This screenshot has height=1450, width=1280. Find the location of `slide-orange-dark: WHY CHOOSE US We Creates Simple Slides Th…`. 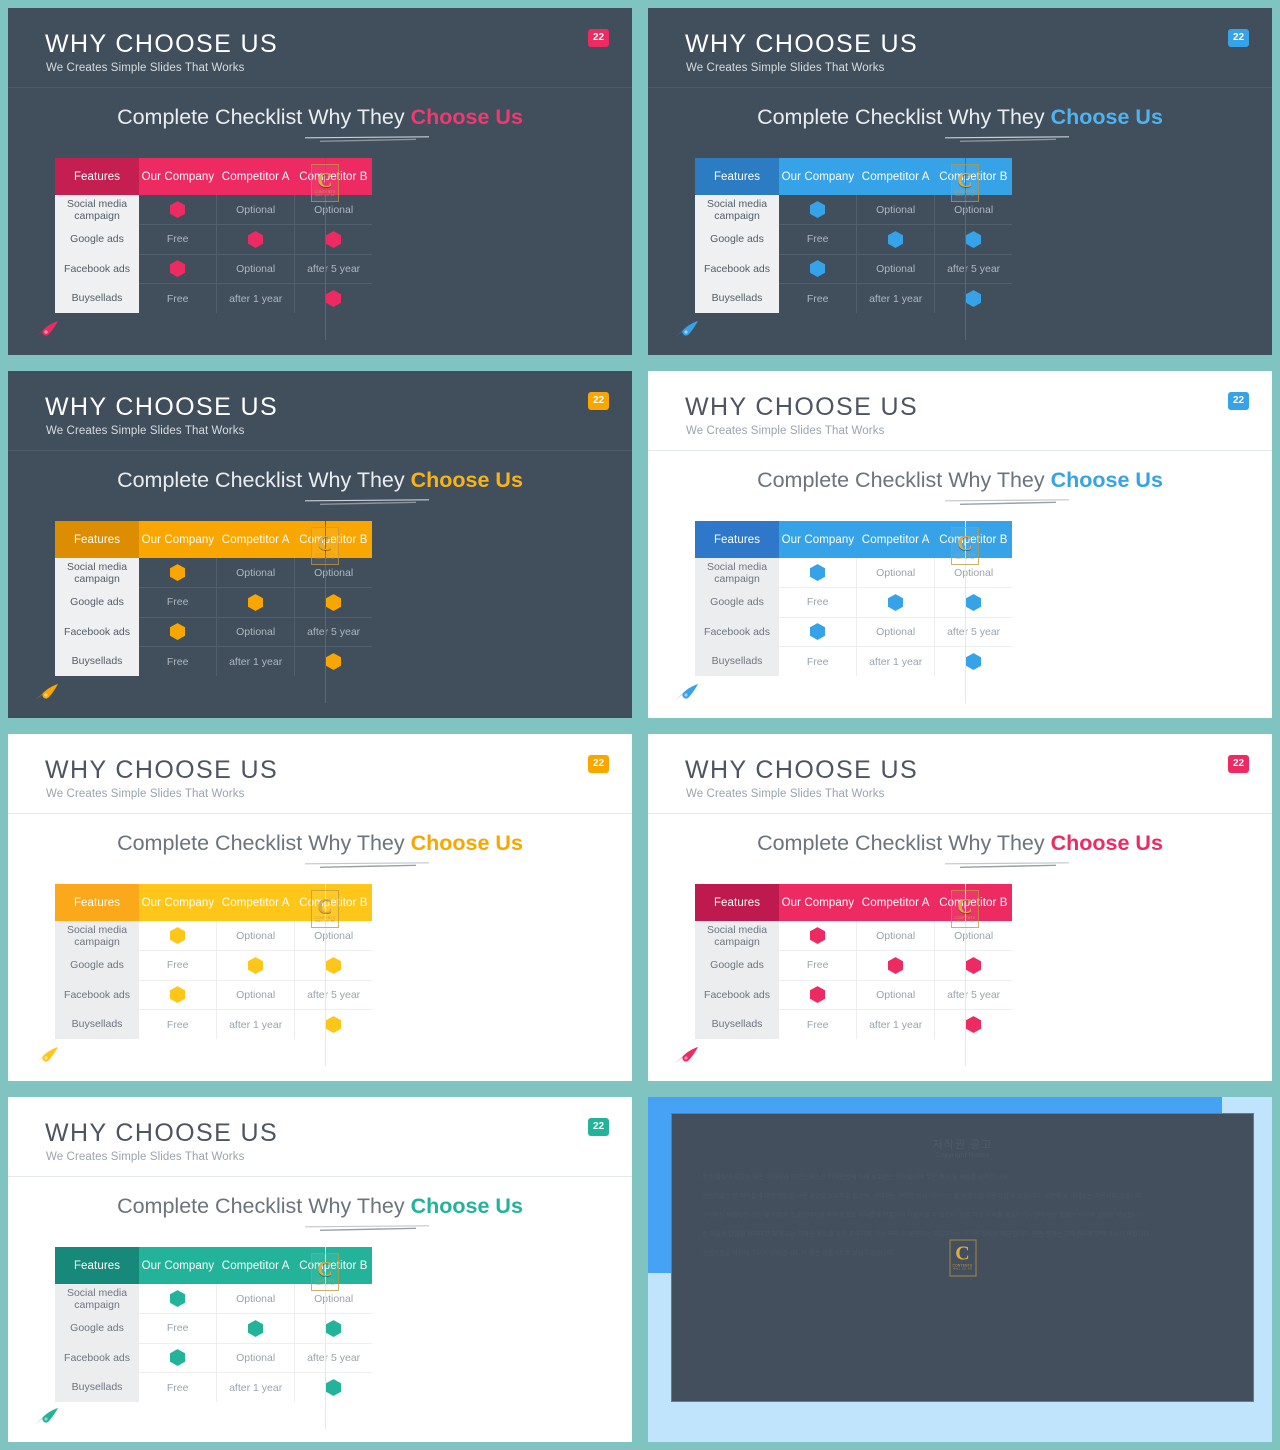

slide-orange-dark: WHY CHOOSE US We Creates Simple Slides Th… is located at coordinates (320, 544).